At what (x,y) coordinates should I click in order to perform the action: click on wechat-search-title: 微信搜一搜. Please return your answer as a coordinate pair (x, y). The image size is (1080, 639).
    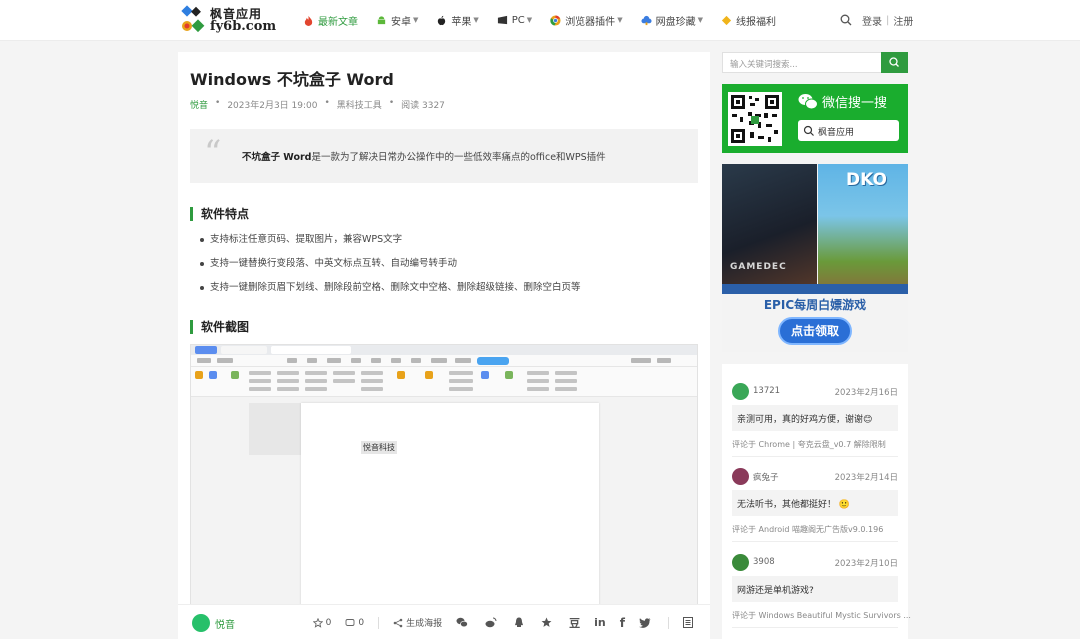
    Looking at the image, I should click on (842, 101).